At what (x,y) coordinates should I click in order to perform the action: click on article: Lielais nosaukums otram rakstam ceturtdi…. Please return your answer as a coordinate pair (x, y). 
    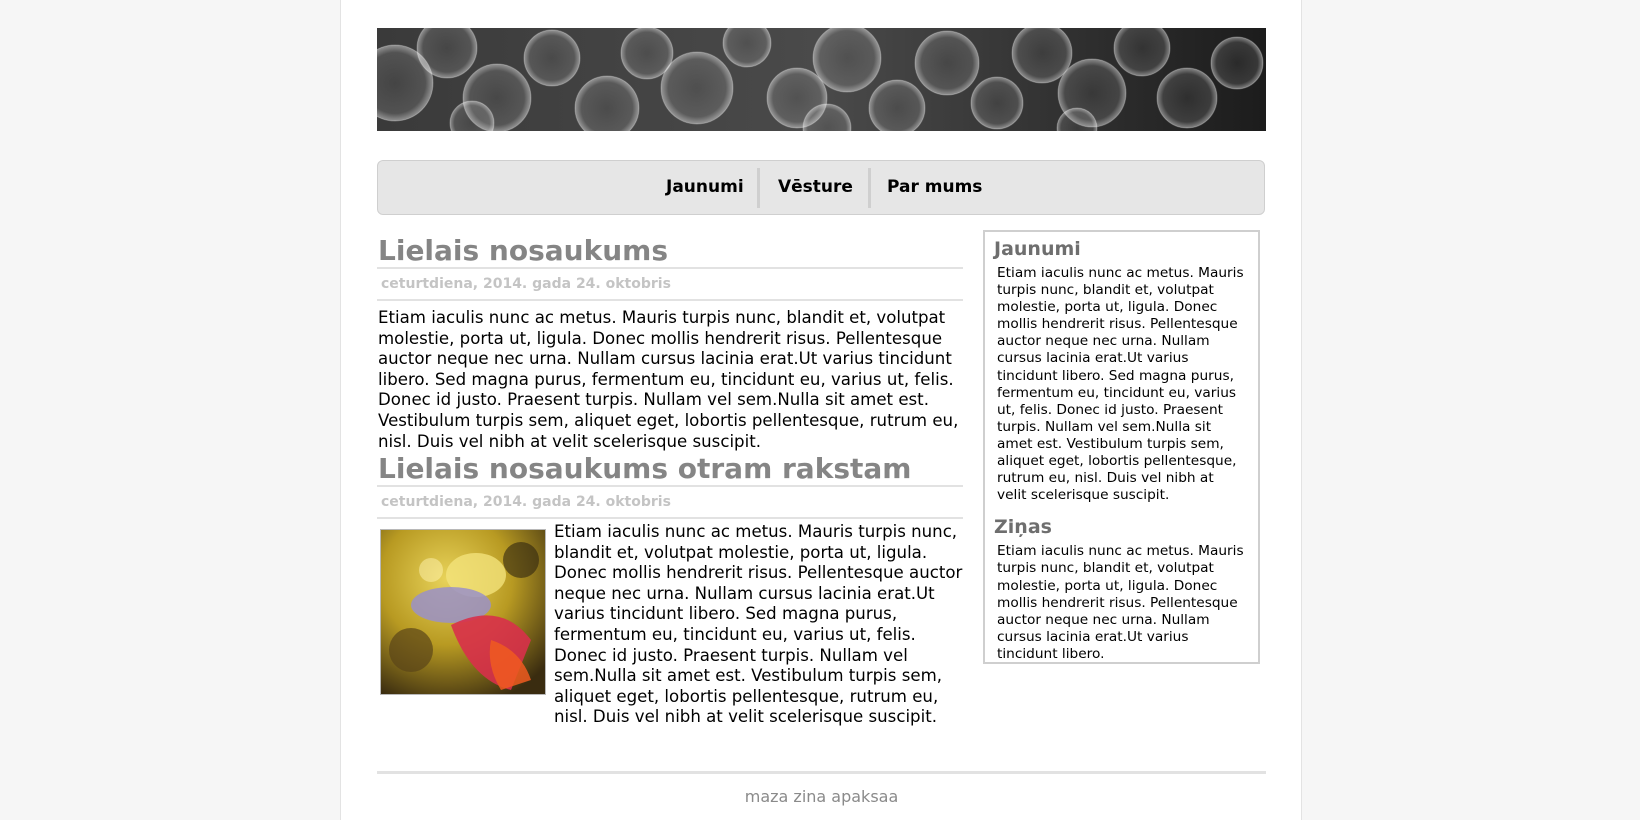
    Looking at the image, I should click on (670, 586).